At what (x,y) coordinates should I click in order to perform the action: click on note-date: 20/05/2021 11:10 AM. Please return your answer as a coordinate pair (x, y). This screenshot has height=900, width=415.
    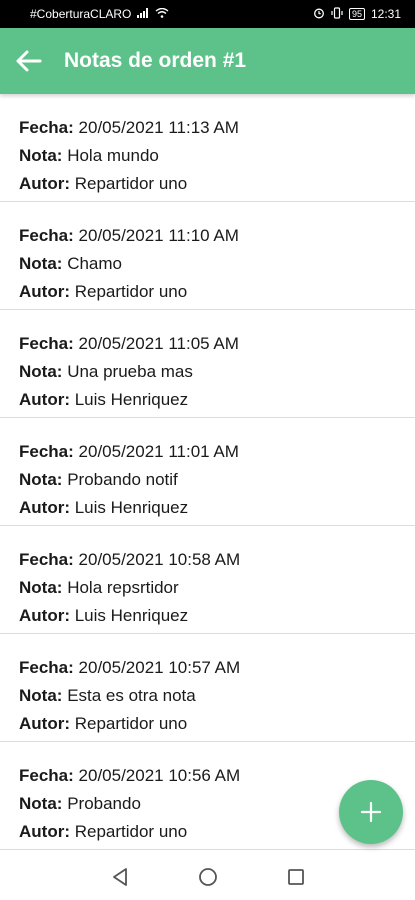
    Looking at the image, I should click on (158, 235).